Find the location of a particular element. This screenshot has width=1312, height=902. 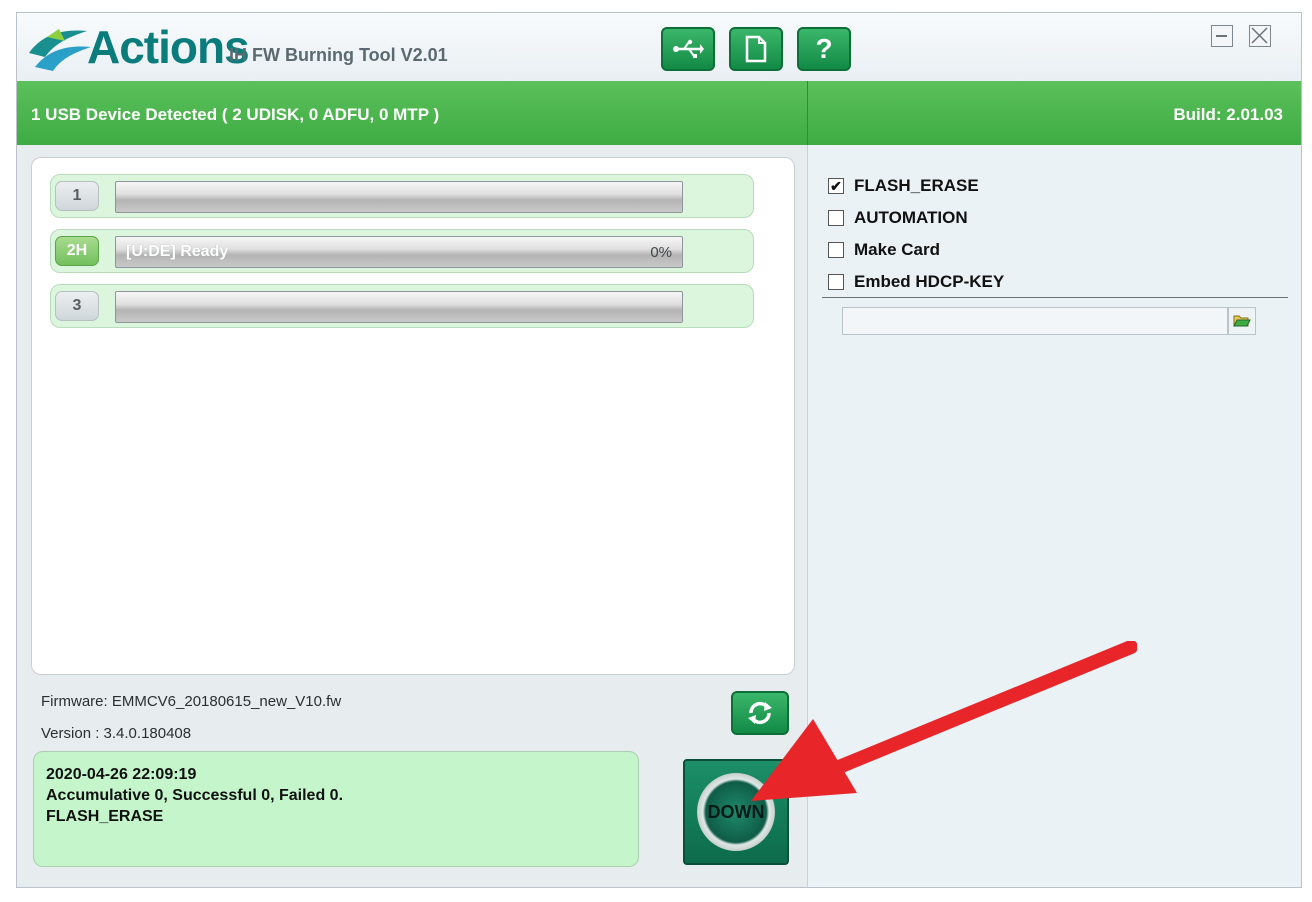

folder-open-icon is located at coordinates (1242, 321).